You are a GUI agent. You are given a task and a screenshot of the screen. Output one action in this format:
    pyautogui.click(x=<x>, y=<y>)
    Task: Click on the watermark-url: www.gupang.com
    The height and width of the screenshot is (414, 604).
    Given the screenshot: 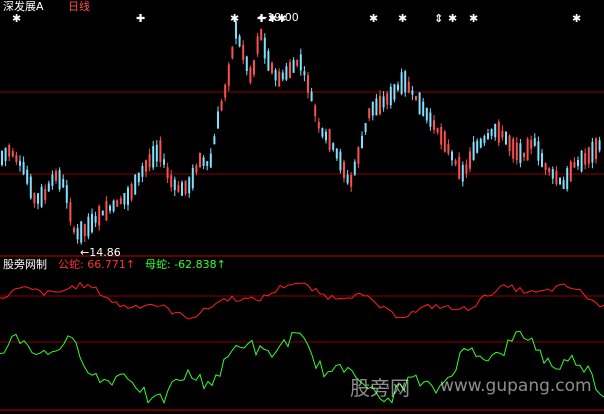 What is the action you would take?
    pyautogui.click(x=516, y=386)
    